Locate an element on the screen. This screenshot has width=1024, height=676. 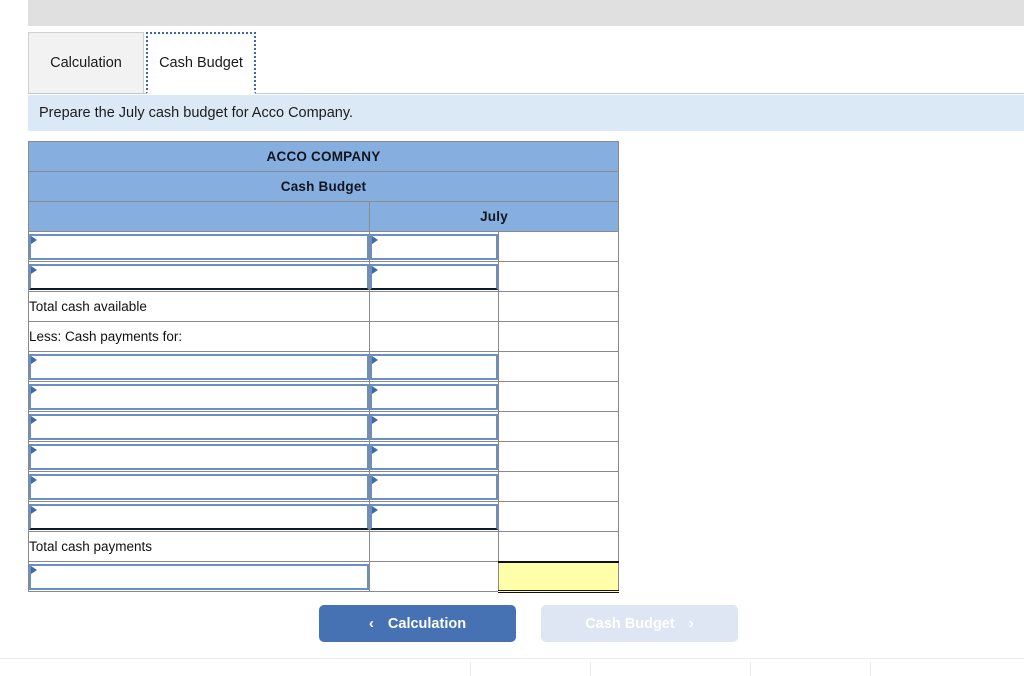
table-row: Less: Cash payments for: is located at coordinates (324, 336).